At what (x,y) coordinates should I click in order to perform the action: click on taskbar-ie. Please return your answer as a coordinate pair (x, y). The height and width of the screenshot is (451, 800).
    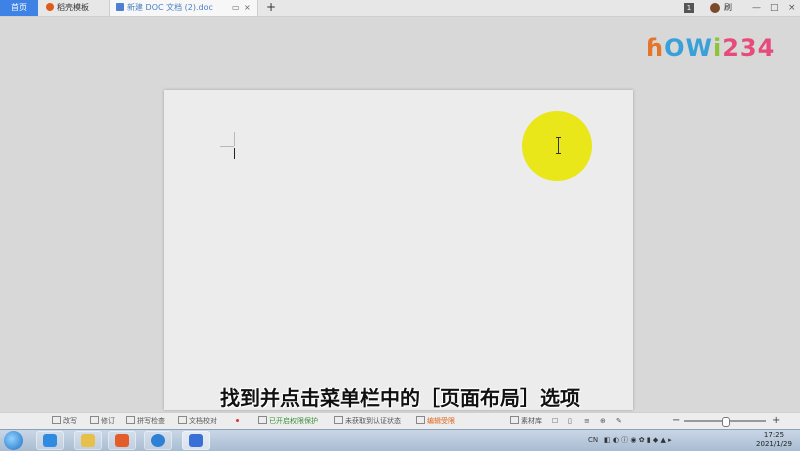
    Looking at the image, I should click on (50, 440).